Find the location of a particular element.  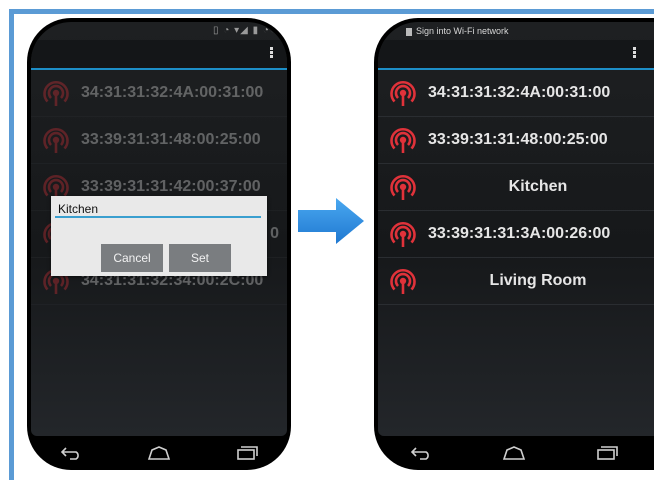

status-bar: Sign into Wi-Fi network is located at coordinates (516, 31).